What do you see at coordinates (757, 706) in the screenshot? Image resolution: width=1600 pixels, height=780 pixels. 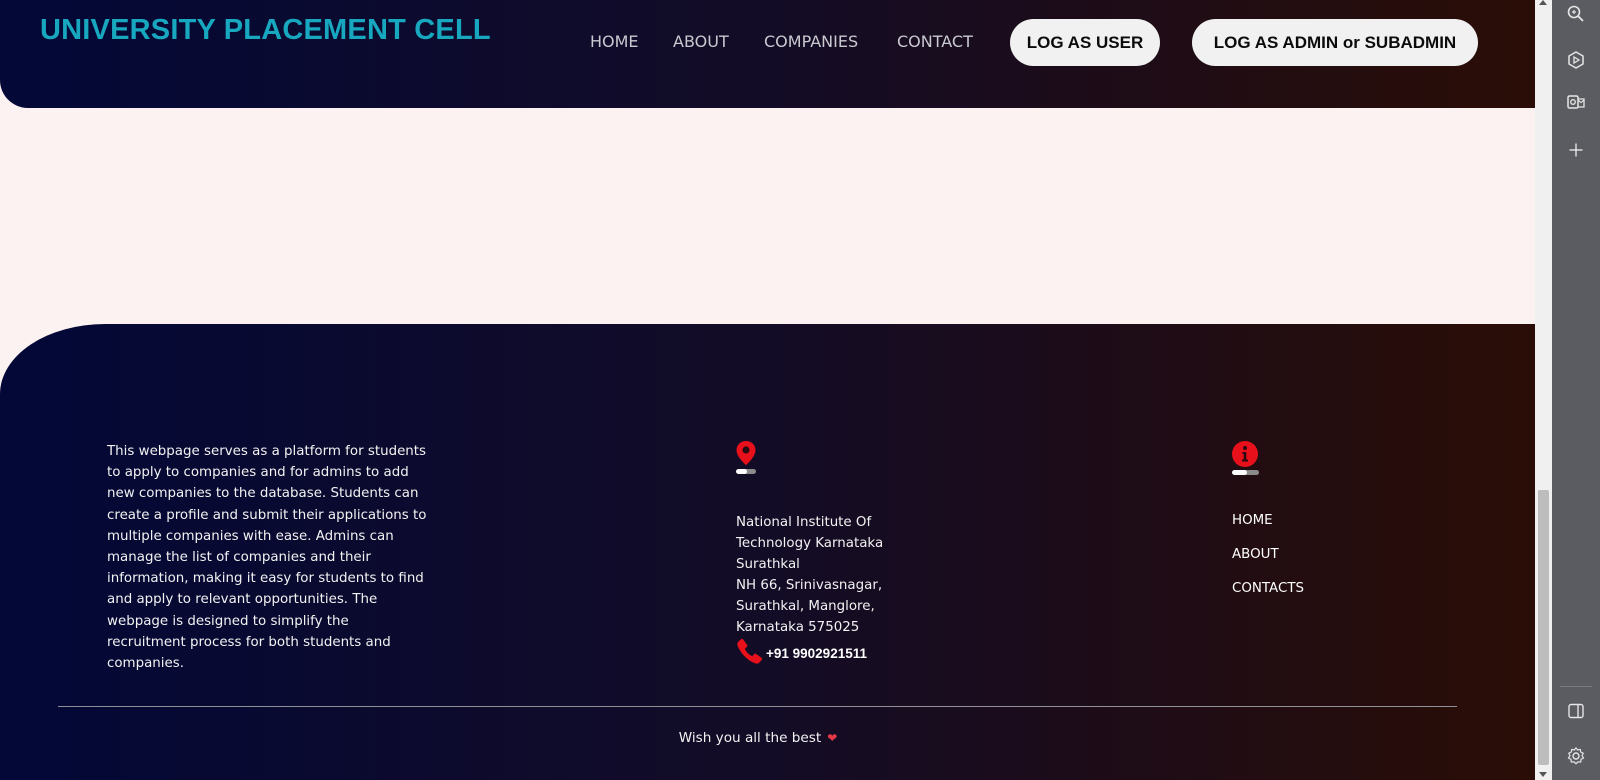 I see `footer-divider` at bounding box center [757, 706].